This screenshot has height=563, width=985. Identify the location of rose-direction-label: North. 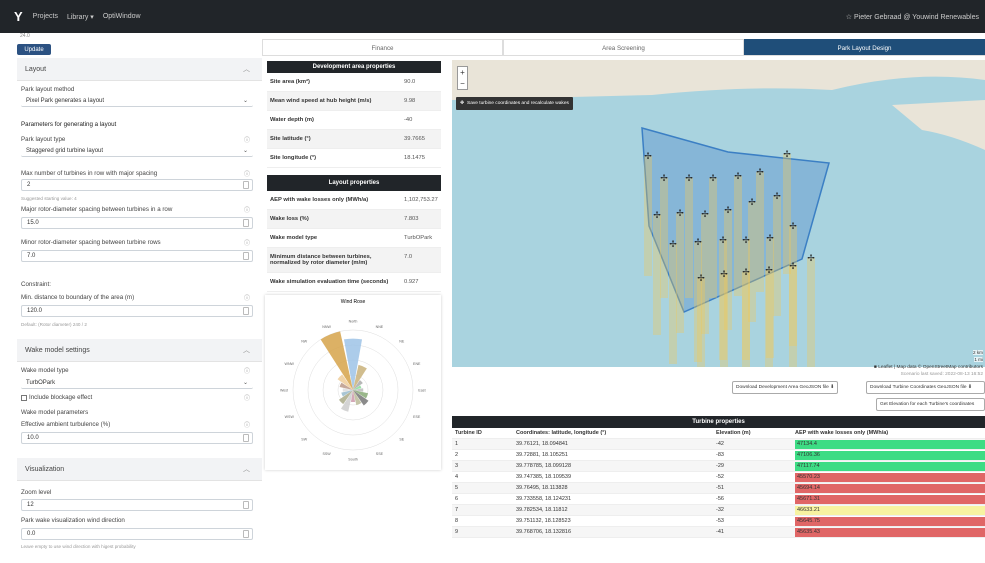
(353, 322).